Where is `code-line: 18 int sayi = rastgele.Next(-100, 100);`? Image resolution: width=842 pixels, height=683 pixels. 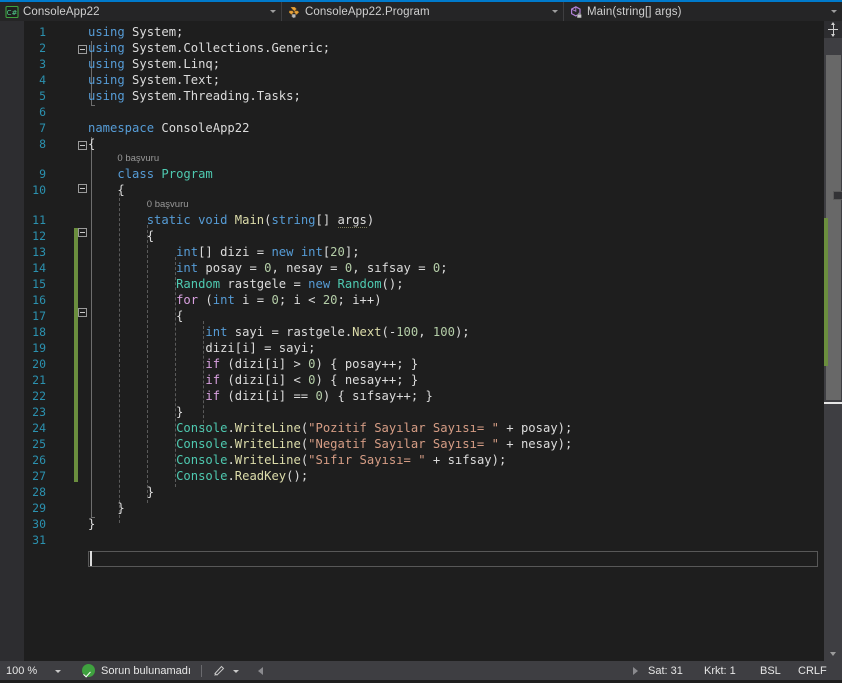 code-line: 18 int sayi = rastgele.Next(-100, 100); is located at coordinates (421, 332).